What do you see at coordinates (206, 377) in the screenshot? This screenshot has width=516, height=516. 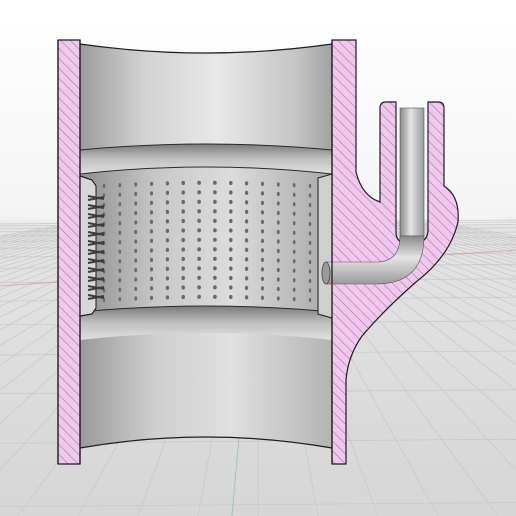 I see `lower-bore` at bounding box center [206, 377].